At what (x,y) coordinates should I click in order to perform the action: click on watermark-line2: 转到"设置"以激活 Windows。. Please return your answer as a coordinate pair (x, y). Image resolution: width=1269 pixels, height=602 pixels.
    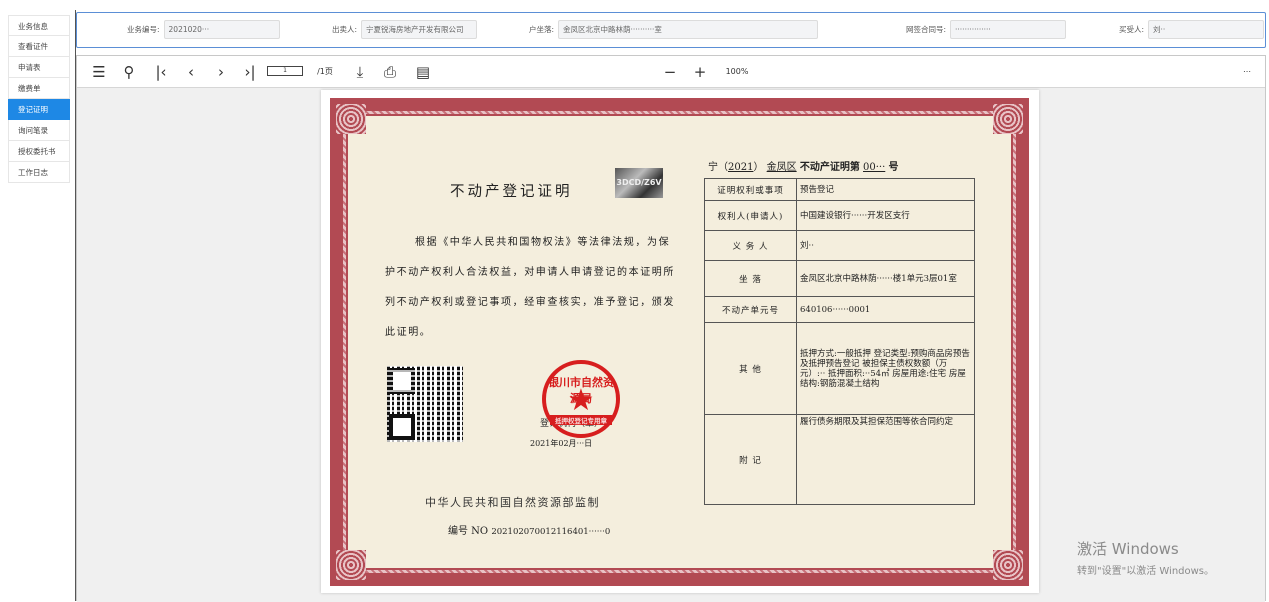
    Looking at the image, I should click on (1146, 571).